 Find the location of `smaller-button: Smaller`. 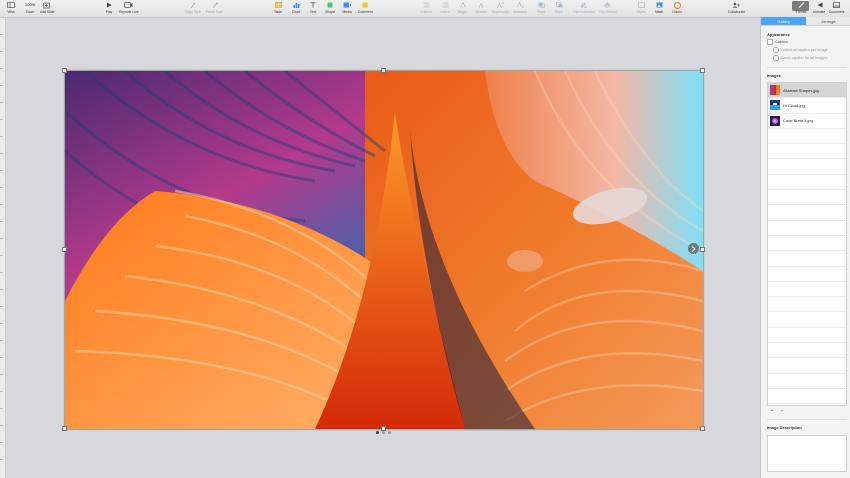

smaller-button: Smaller is located at coordinates (481, 8).